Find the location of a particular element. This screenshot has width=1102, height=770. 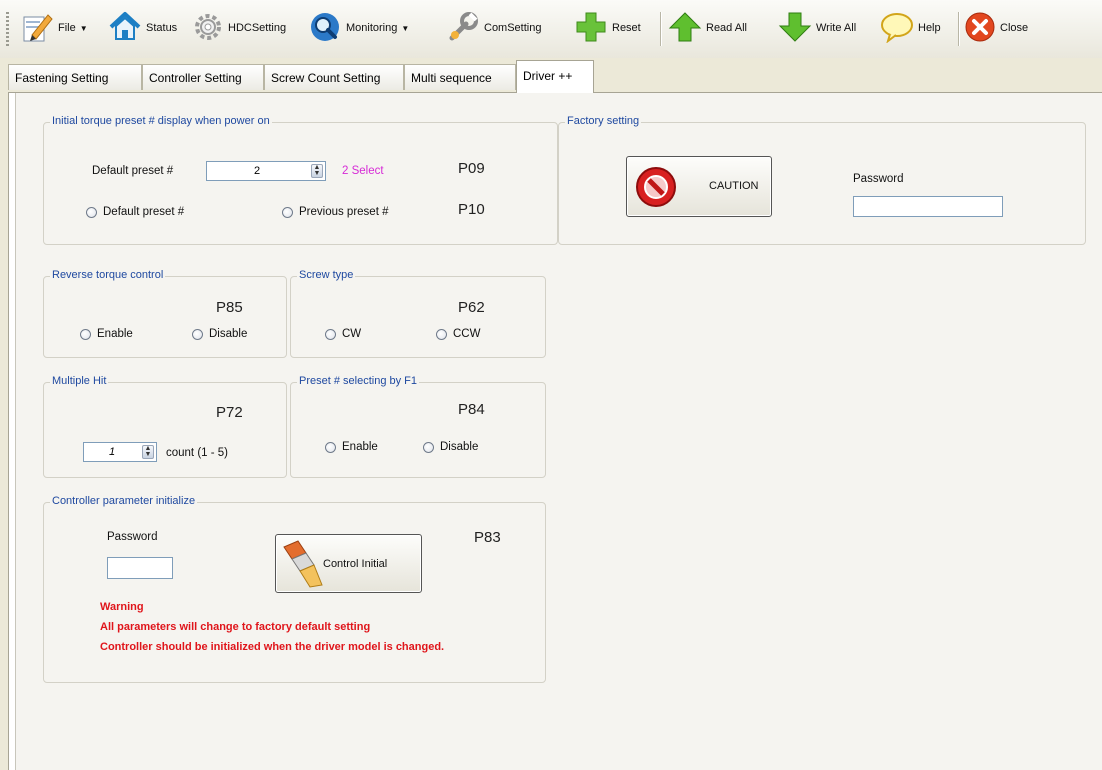

warning-title: Warning is located at coordinates (122, 607).